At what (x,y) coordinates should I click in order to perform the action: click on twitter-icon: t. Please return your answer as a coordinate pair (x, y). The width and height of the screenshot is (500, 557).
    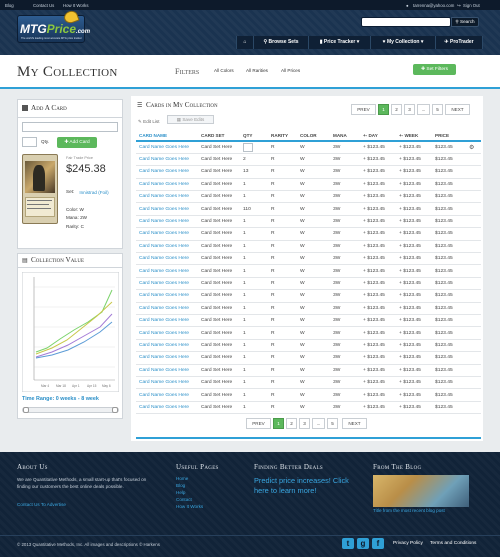
    Looking at the image, I should click on (348, 543).